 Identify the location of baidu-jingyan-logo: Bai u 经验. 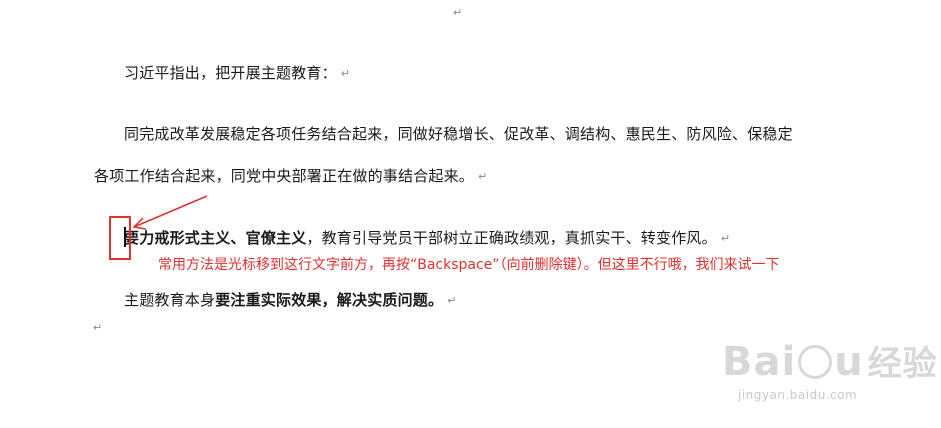
(830, 363).